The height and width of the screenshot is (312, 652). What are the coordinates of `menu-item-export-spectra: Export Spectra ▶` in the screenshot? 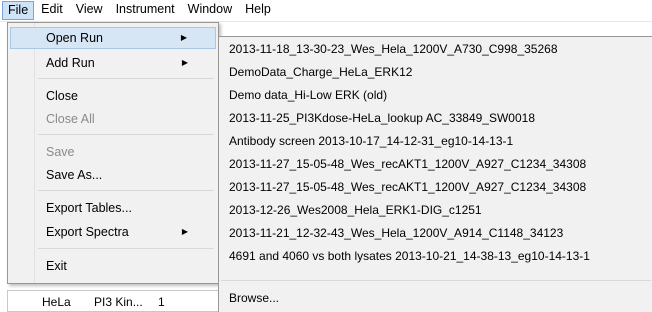 It's located at (113, 232).